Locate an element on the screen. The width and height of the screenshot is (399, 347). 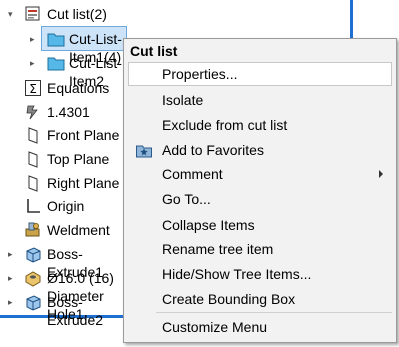
svg-text: Σ is located at coordinates (33, 89).